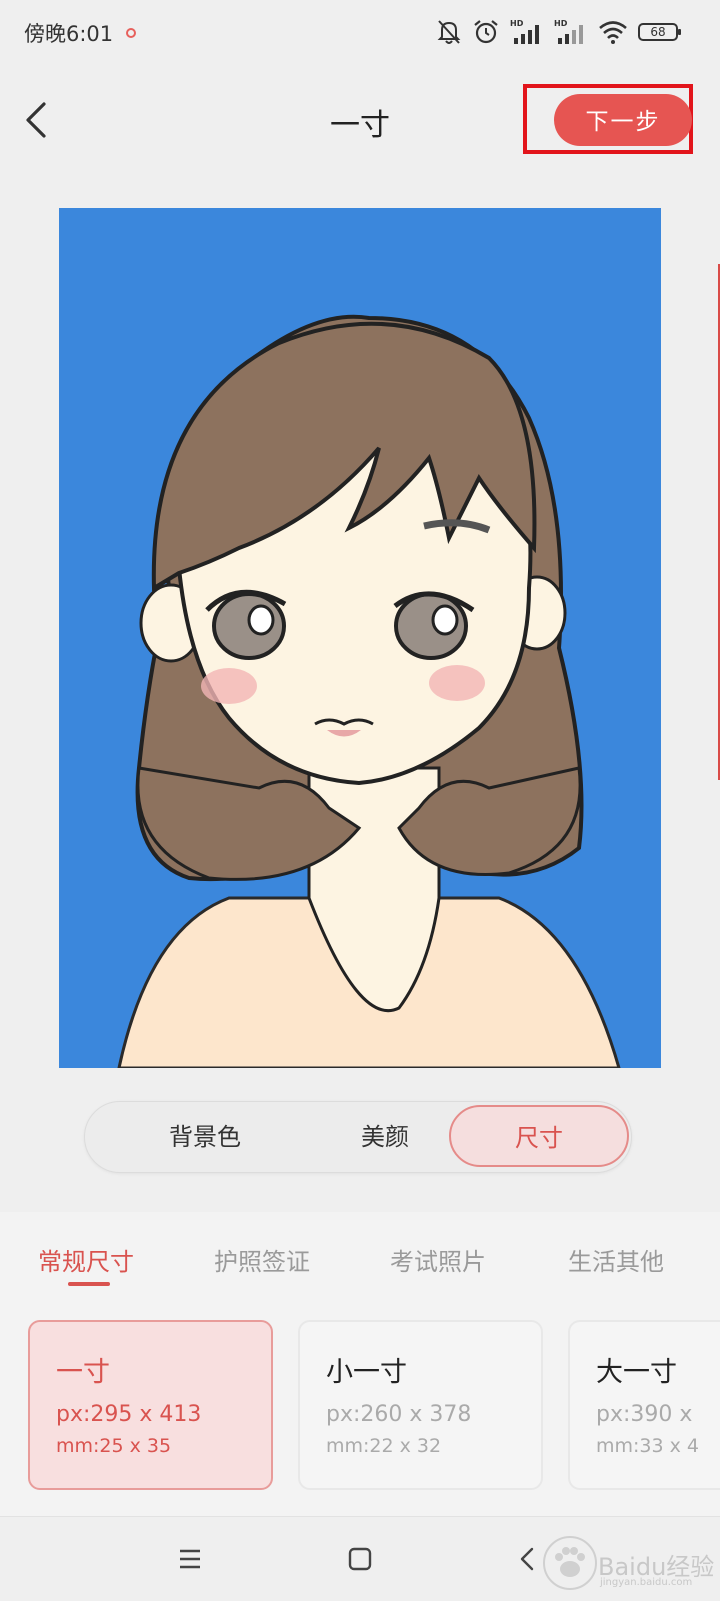 The height and width of the screenshot is (1601, 720). What do you see at coordinates (628, 1563) in the screenshot?
I see `watermark: Baidu经验 jingyan.baidu.com` at bounding box center [628, 1563].